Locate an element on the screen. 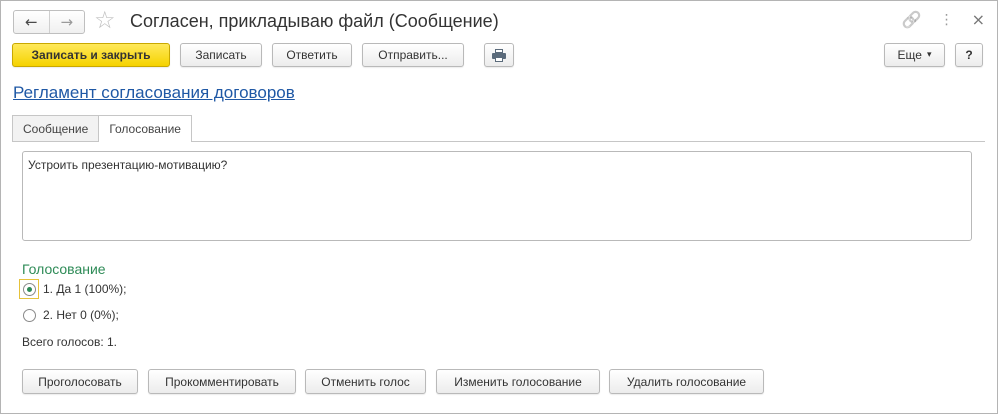  forward-arrow-icon: → is located at coordinates (66, 22).